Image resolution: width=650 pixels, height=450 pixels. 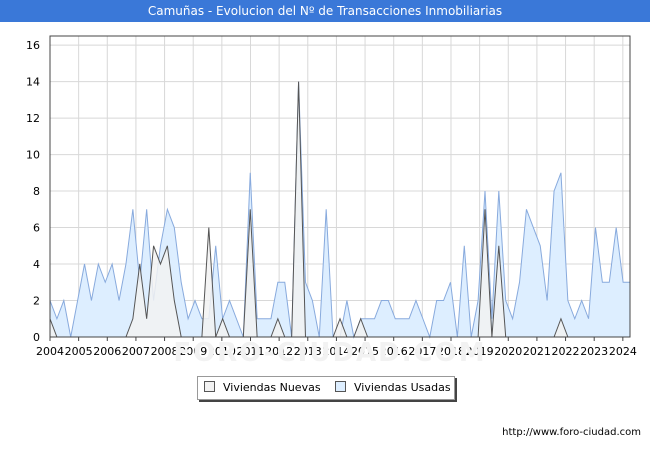 What do you see at coordinates (402, 387) in the screenshot?
I see `legend-label-usadas: Viviendas Usadas` at bounding box center [402, 387].